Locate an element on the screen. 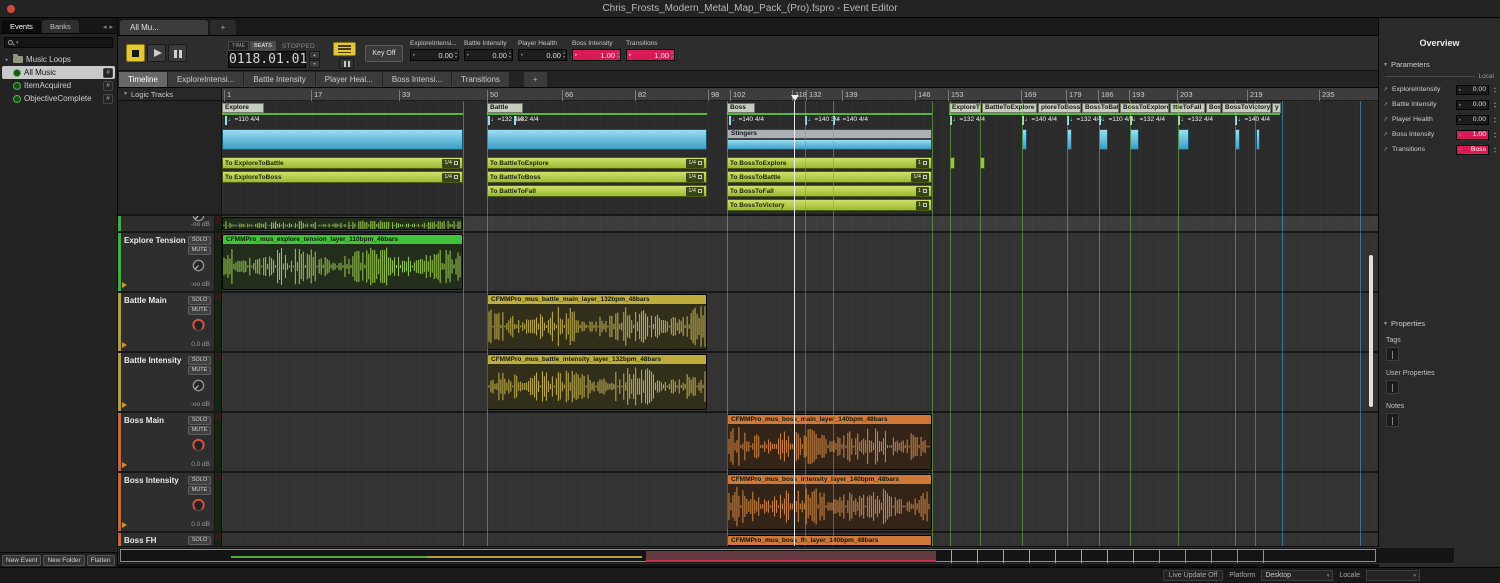 The image size is (1500, 583). tree-item-objectivecomplete: ObjectiveComplete # is located at coordinates (58, 98).